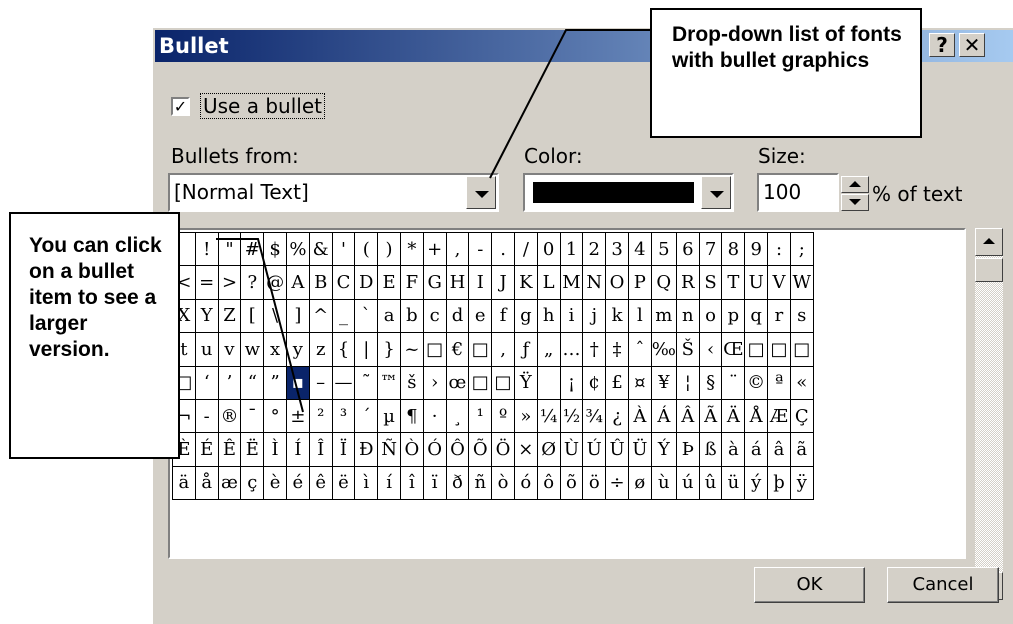 This screenshot has width=1013, height=624. I want to click on bullet-char-cell: ó, so click(525, 483).